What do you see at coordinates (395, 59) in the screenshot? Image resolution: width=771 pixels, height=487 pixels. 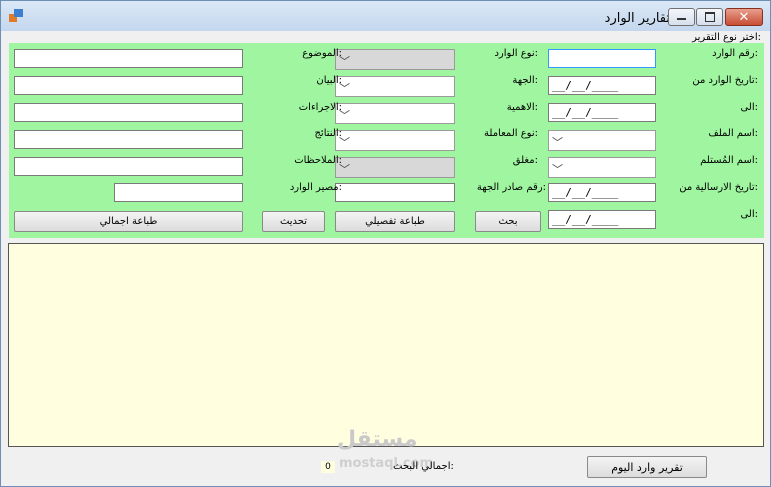 I see `incoming-type-select: ﹀` at bounding box center [395, 59].